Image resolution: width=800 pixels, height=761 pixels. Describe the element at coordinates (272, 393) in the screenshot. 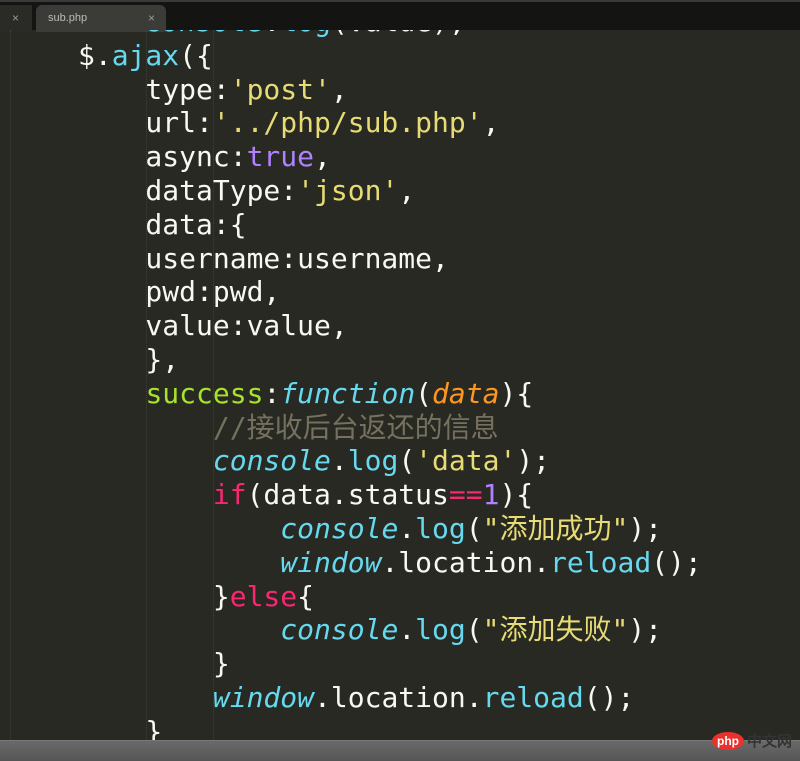

I see `code-token: :` at that location.